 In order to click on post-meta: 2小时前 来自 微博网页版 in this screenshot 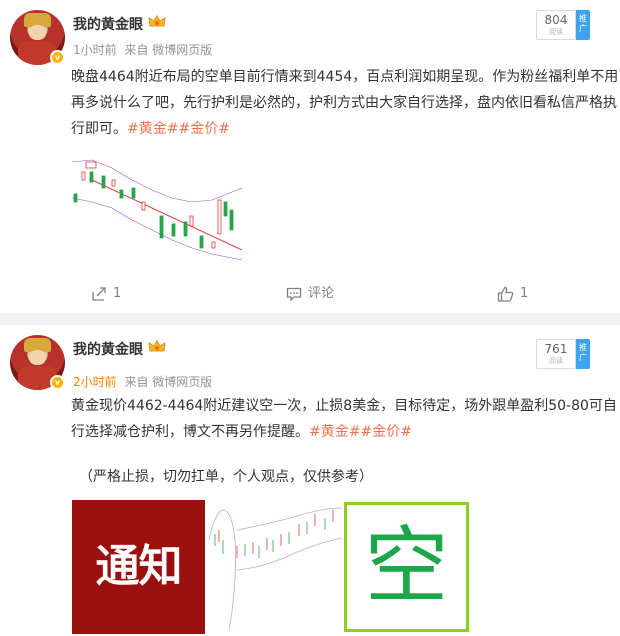, I will do `click(142, 381)`.